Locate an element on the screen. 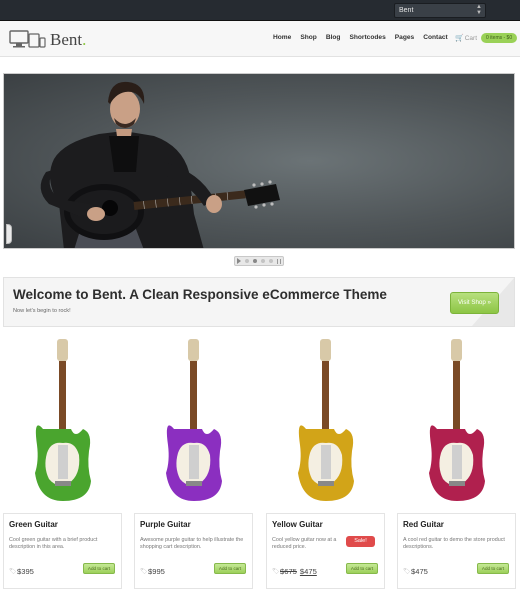 The image size is (520, 589). demo-topbar: Bent ▲ ▼ is located at coordinates (260, 10).